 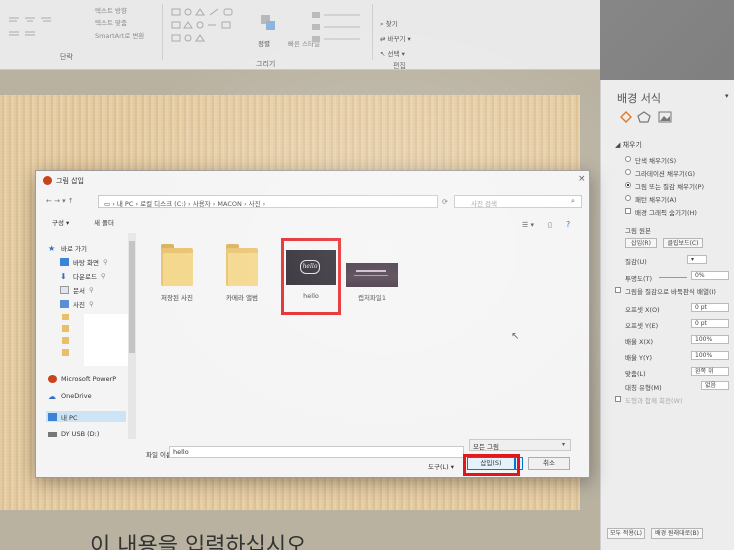 I want to click on find-button: ⌕ 찾기, so click(x=389, y=23).